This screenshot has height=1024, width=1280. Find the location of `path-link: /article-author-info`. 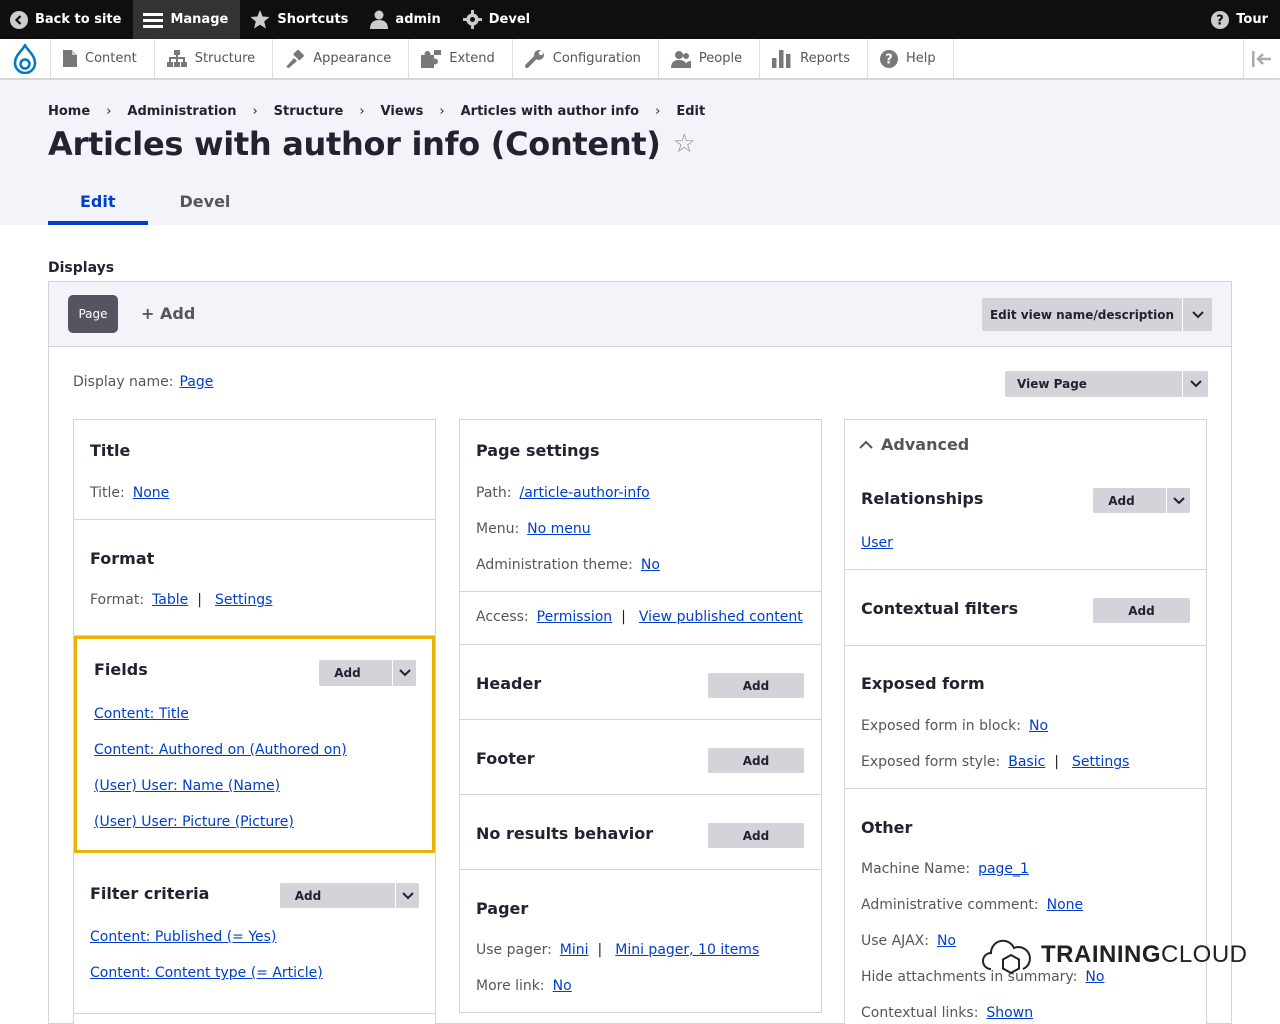

path-link: /article-author-info is located at coordinates (584, 493).